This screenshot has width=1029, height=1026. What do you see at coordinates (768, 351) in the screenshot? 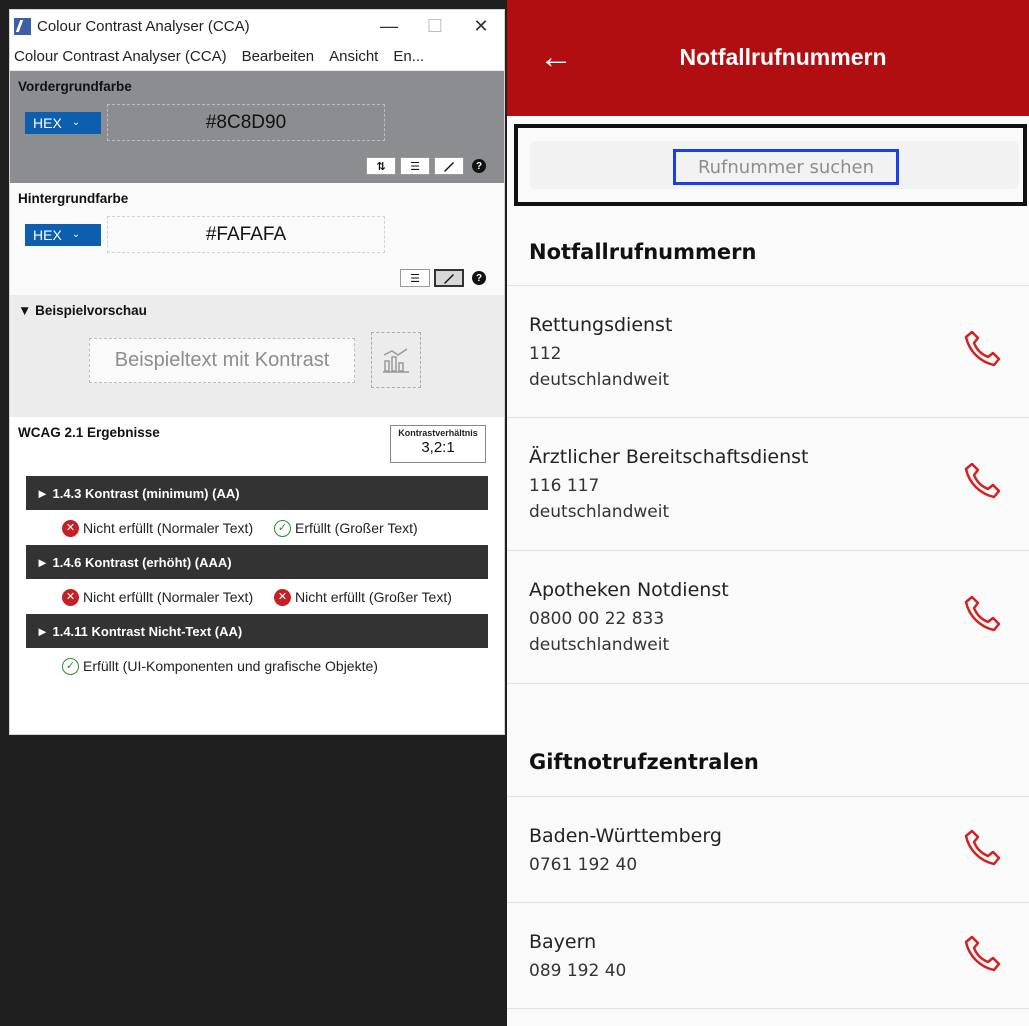
I see `list-item: Rettungsdienst 112 deutschlandweit` at bounding box center [768, 351].